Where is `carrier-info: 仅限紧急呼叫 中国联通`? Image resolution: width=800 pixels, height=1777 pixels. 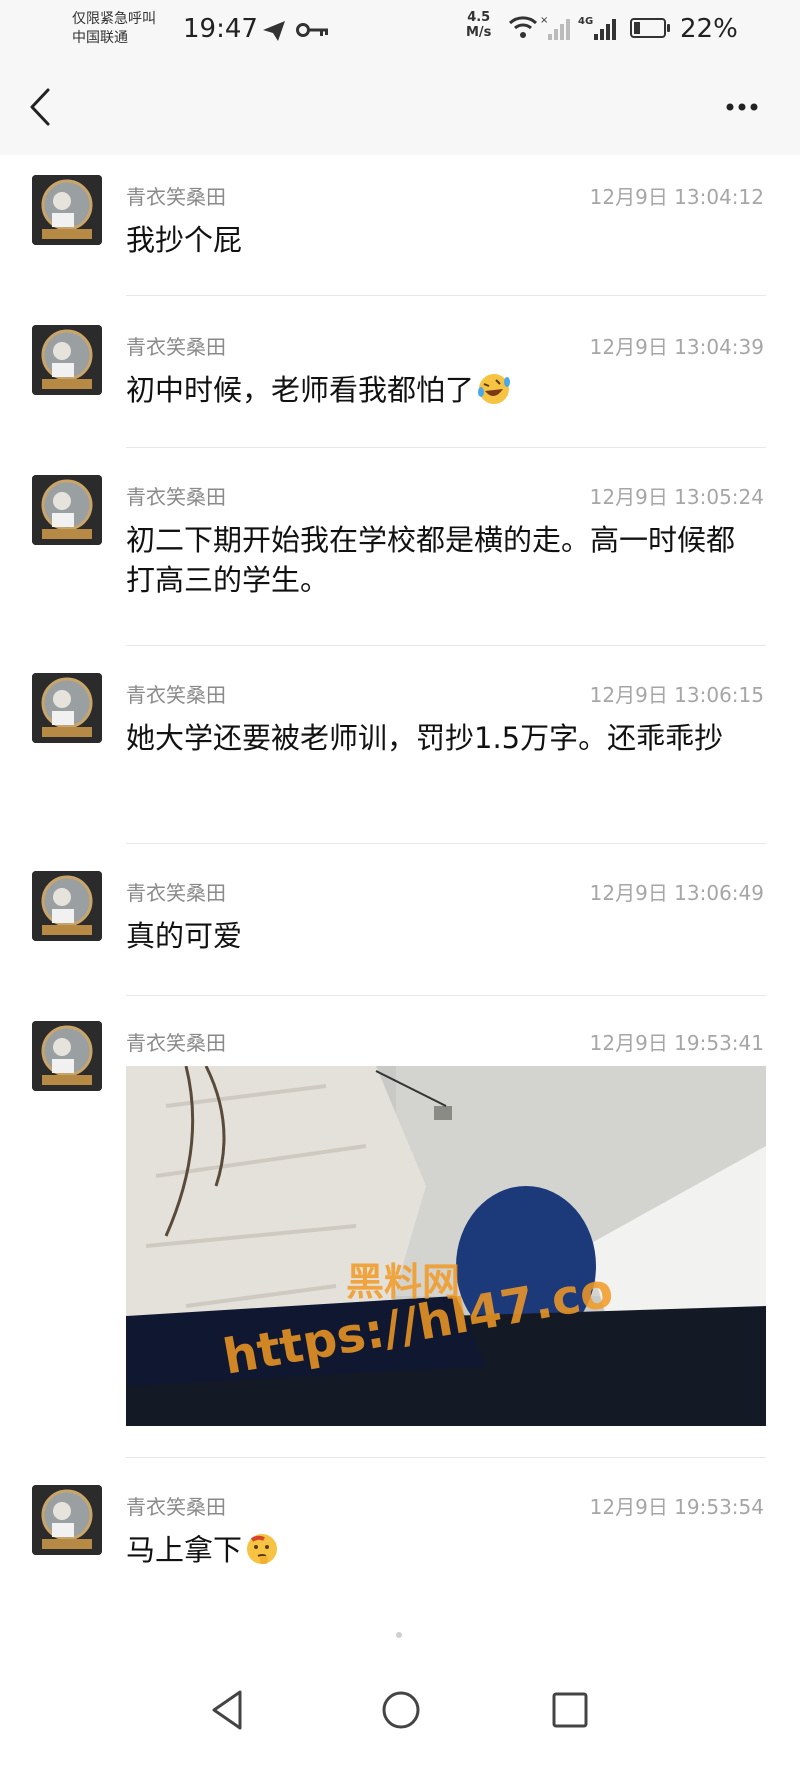 carrier-info: 仅限紧急呼叫 中国联通 is located at coordinates (114, 29).